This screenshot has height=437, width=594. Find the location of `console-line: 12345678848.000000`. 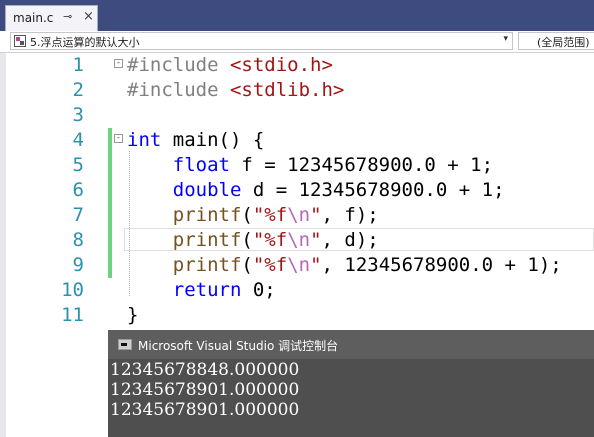

console-line: 12345678848.000000 is located at coordinates (205, 370).